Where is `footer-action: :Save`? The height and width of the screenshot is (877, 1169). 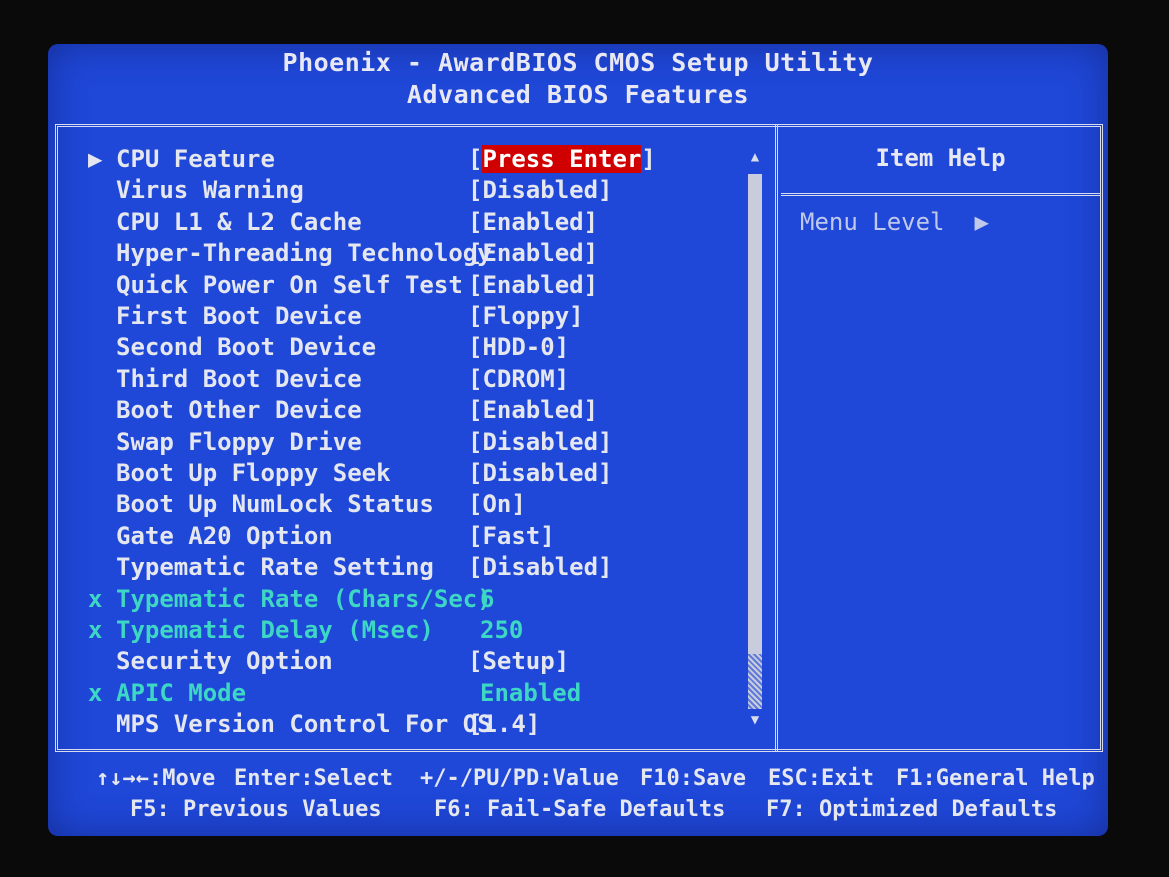
footer-action: :Save is located at coordinates (712, 778).